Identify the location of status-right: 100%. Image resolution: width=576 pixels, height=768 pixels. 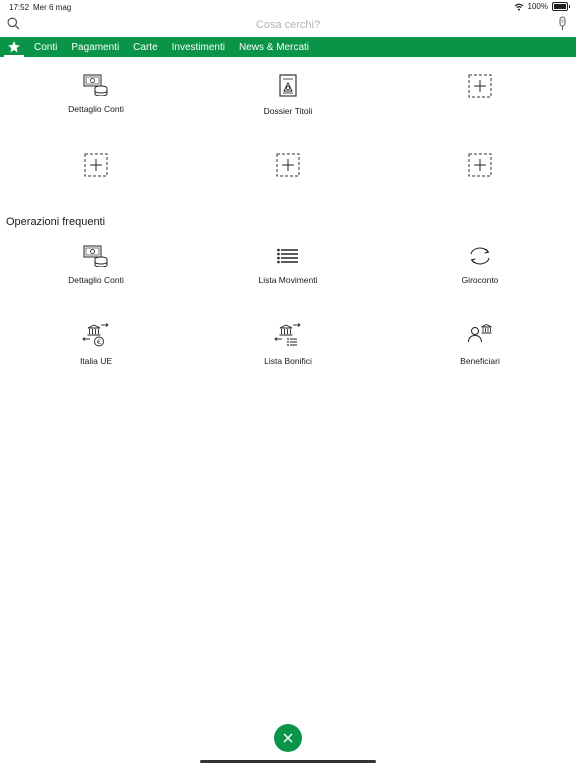
(542, 6).